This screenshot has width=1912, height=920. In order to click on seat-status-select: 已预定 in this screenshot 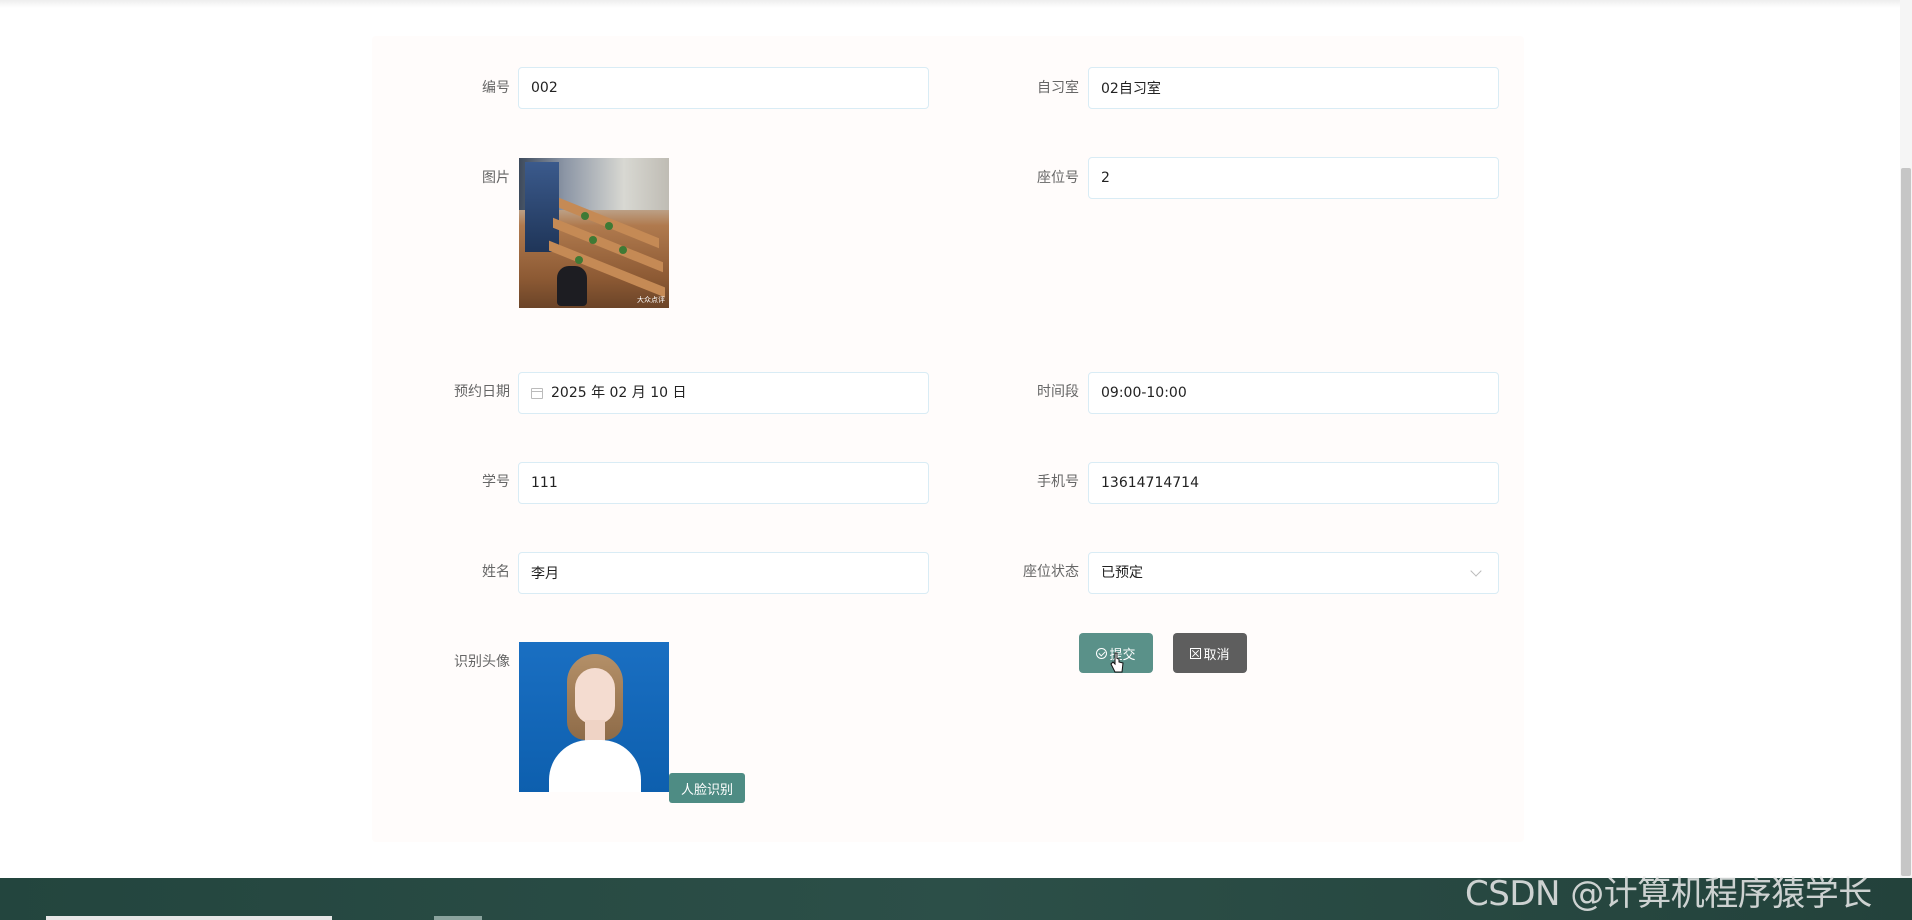, I will do `click(1293, 573)`.